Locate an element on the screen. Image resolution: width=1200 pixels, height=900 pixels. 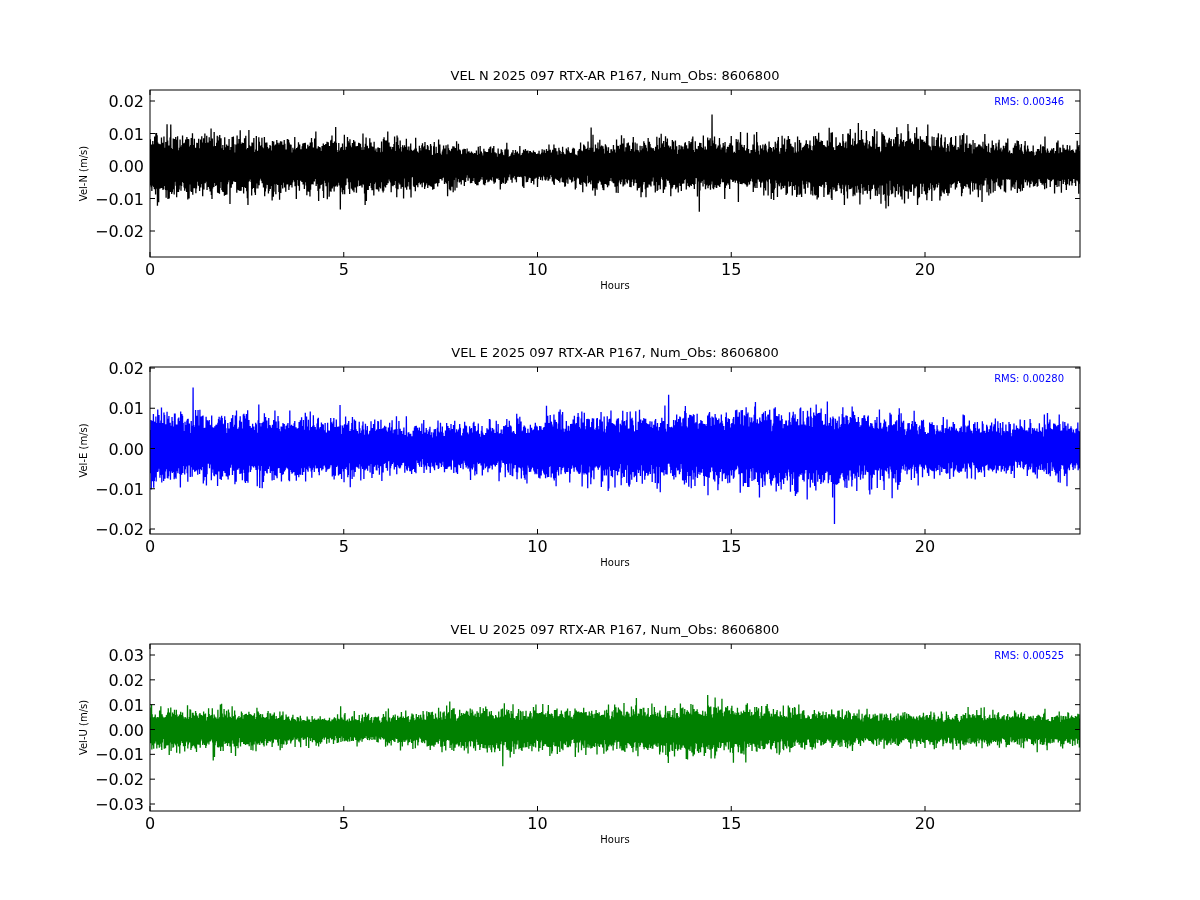
rms-label: RMS: 0.00280 is located at coordinates (1029, 378).